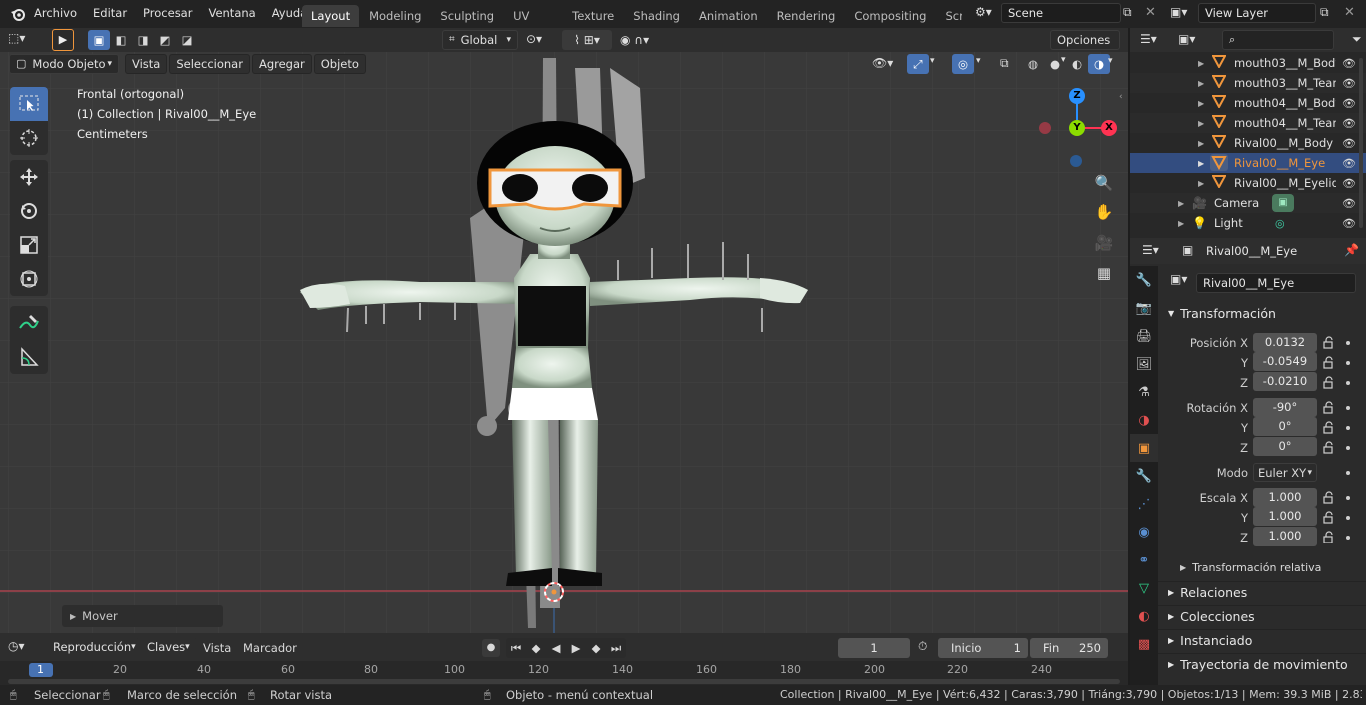 This screenshot has height=705, width=1366. What do you see at coordinates (1285, 381) in the screenshot?
I see `location-z-field: -0.0210` at bounding box center [1285, 381].